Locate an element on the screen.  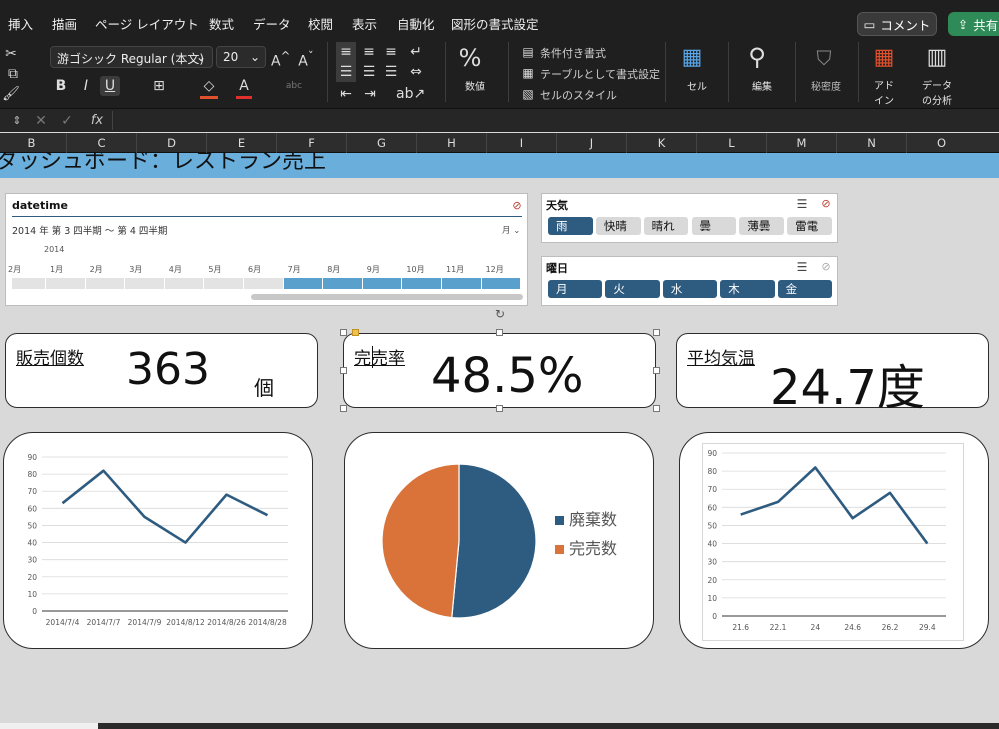
ribbon-tab: 描画 is located at coordinates (64, 23).